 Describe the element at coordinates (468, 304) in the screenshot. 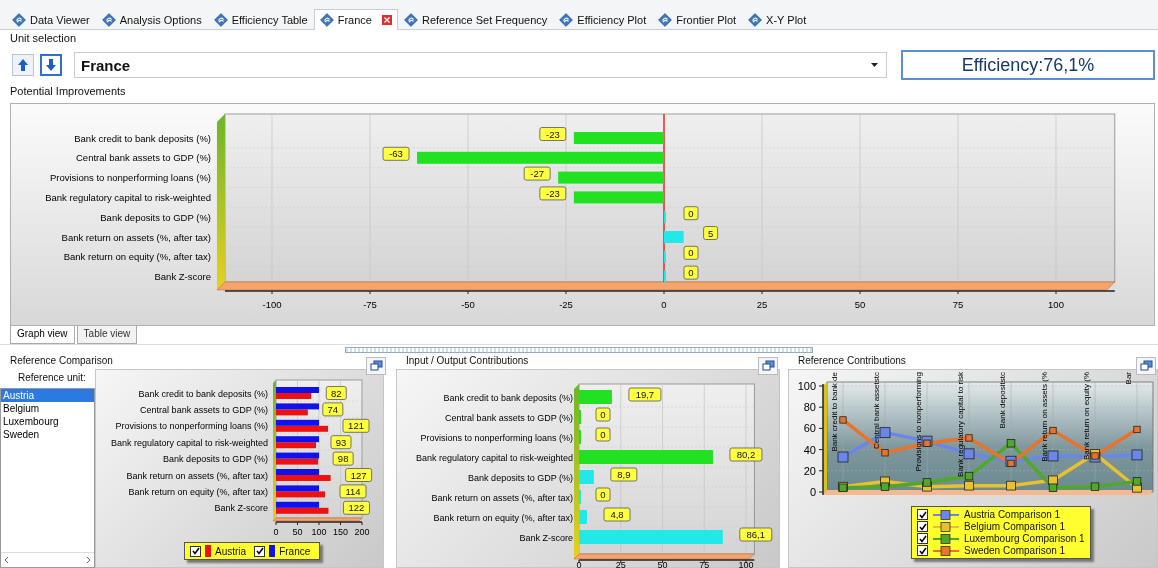

I see `tick-label: -50` at that location.